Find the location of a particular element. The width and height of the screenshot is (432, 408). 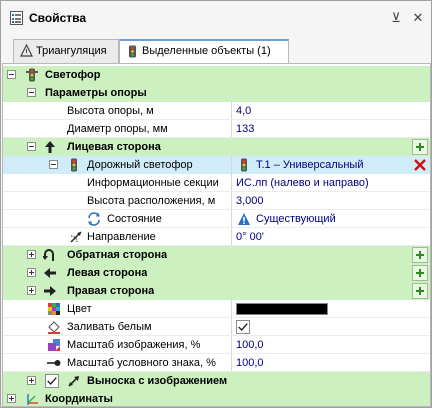

tab-label: Выделенные объекты (1) is located at coordinates (206, 51).